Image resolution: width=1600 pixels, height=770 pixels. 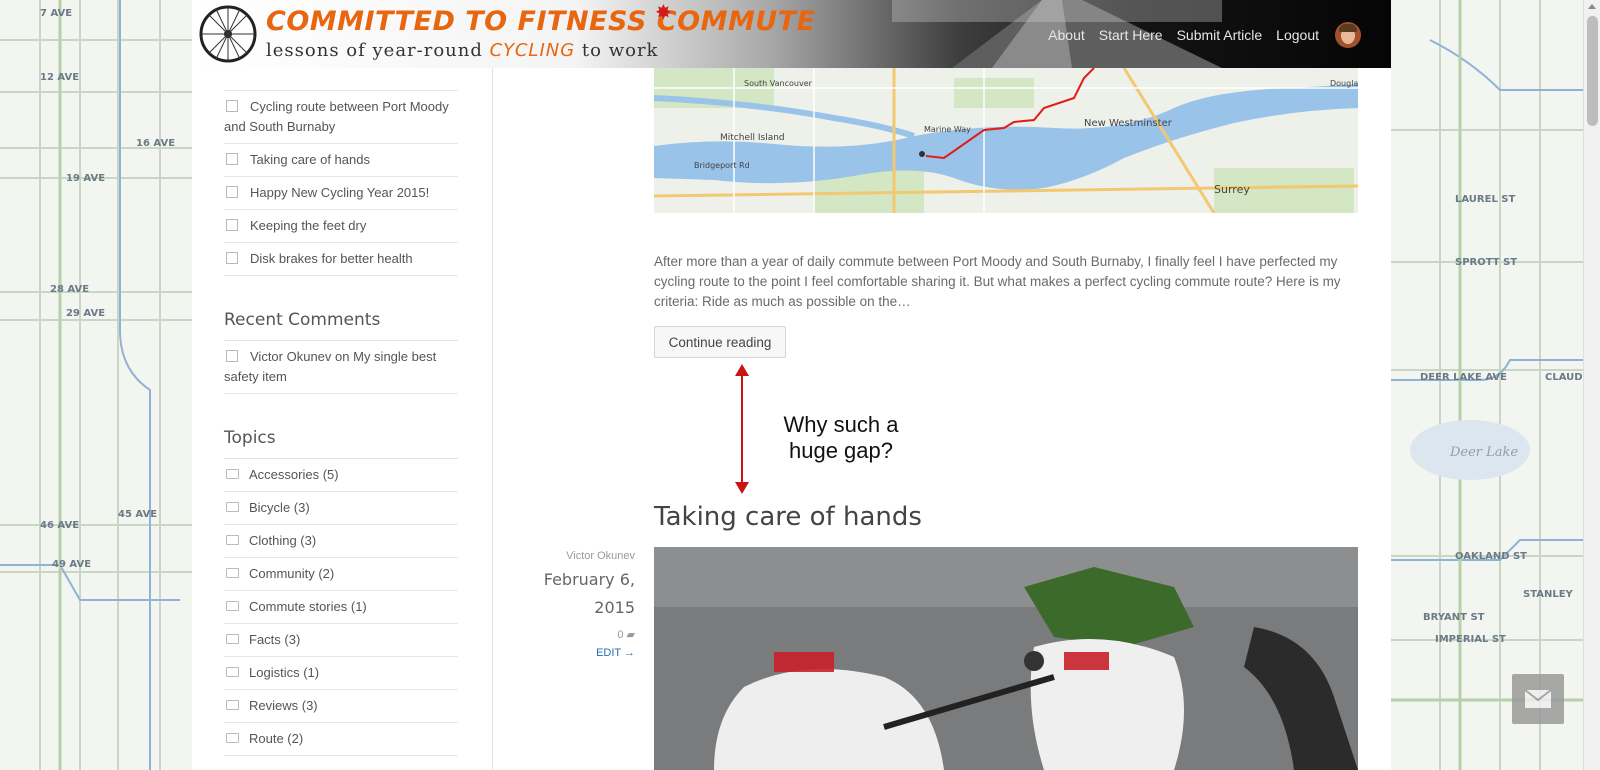 I want to click on main-nav: About Start Here Submit Article Logout, so click(x=1204, y=35).